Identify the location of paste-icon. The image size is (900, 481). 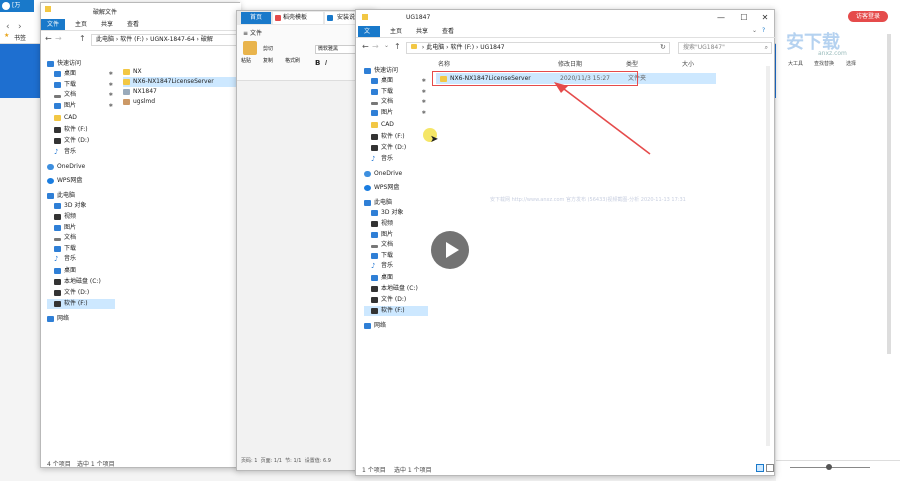
(250, 48).